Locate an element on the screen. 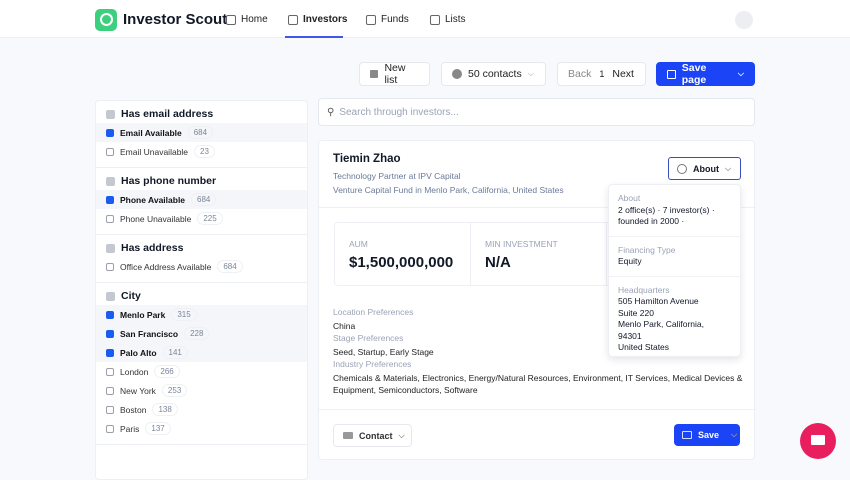 The height and width of the screenshot is (480, 850). globe-icon is located at coordinates (682, 168).